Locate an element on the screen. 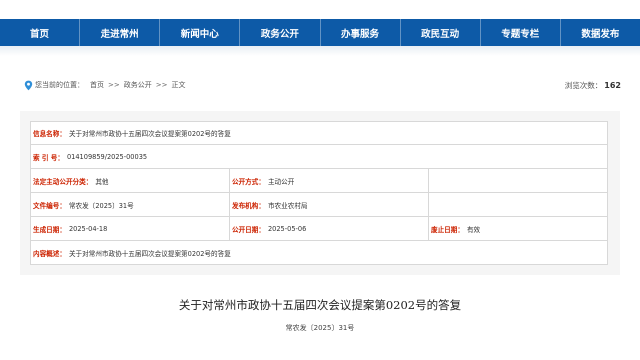  summary-value: 关于对常州市政协十五届四次会议提案第0202号的答复 is located at coordinates (149, 253).